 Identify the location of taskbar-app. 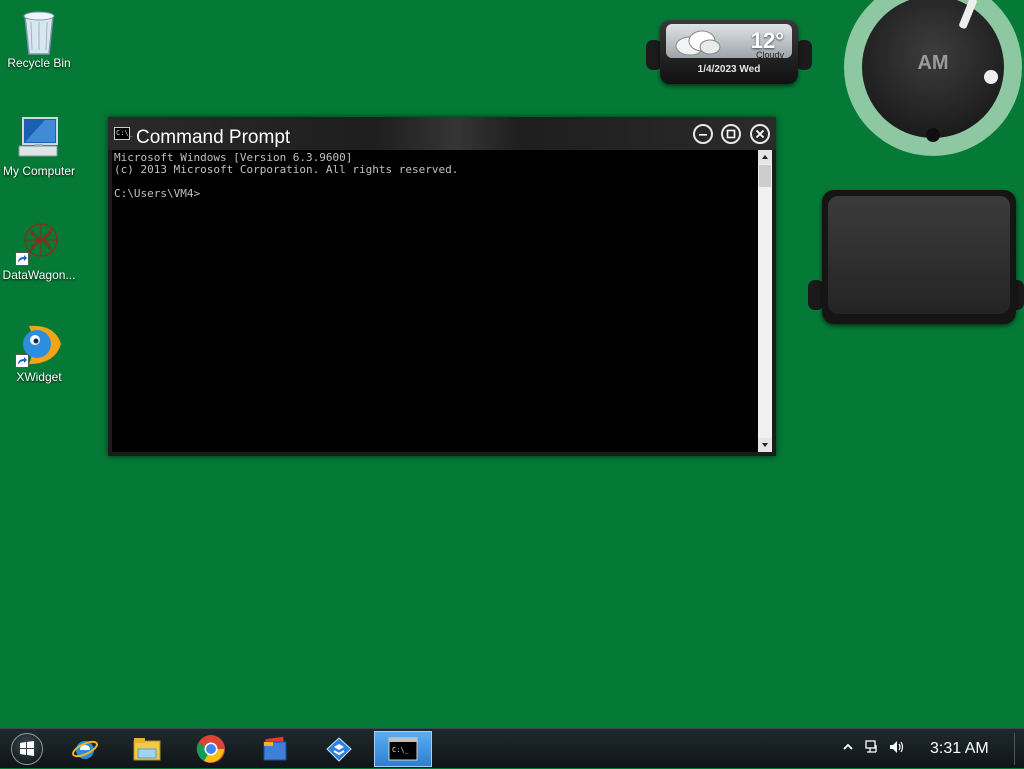
(339, 749).